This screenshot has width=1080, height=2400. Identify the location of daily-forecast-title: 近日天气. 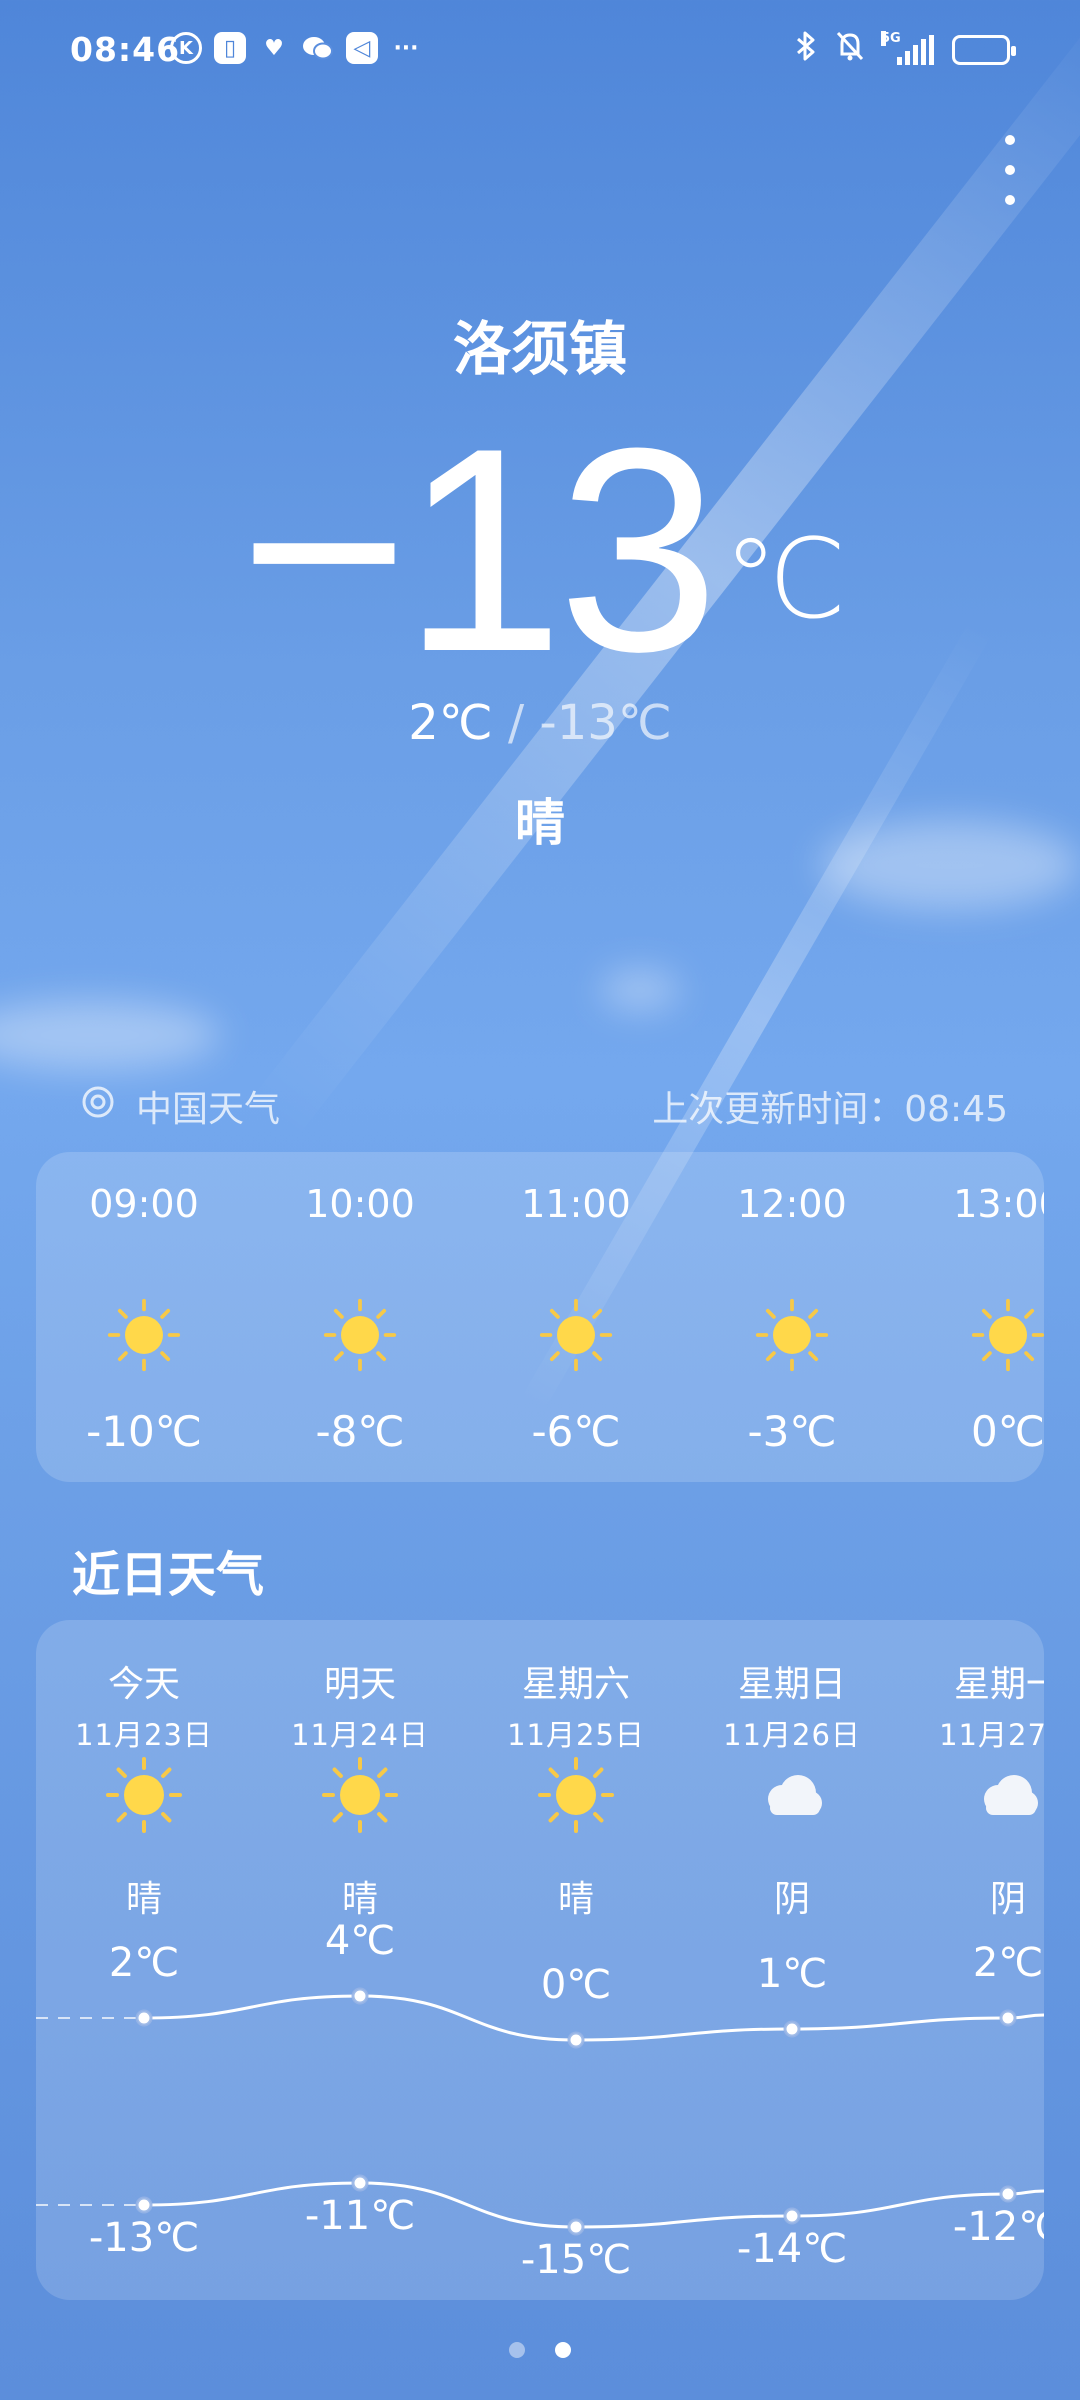
(168, 1575).